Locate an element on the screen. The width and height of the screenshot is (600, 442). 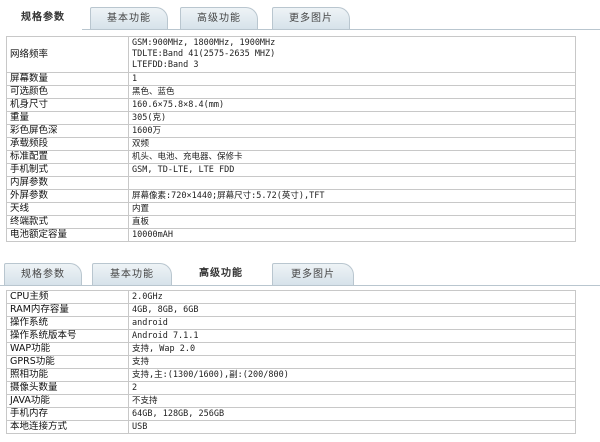
spec-value: GSM, TD-LTE, LTE FDD is located at coordinates (352, 170).